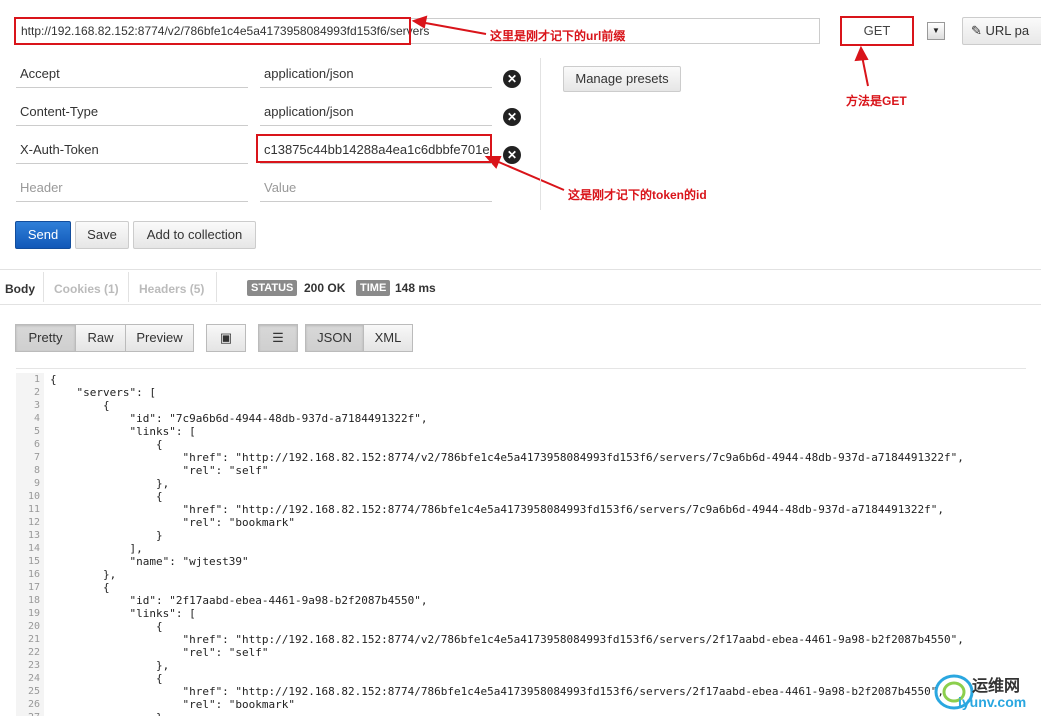  I want to click on line-number: 1, so click(36, 379).